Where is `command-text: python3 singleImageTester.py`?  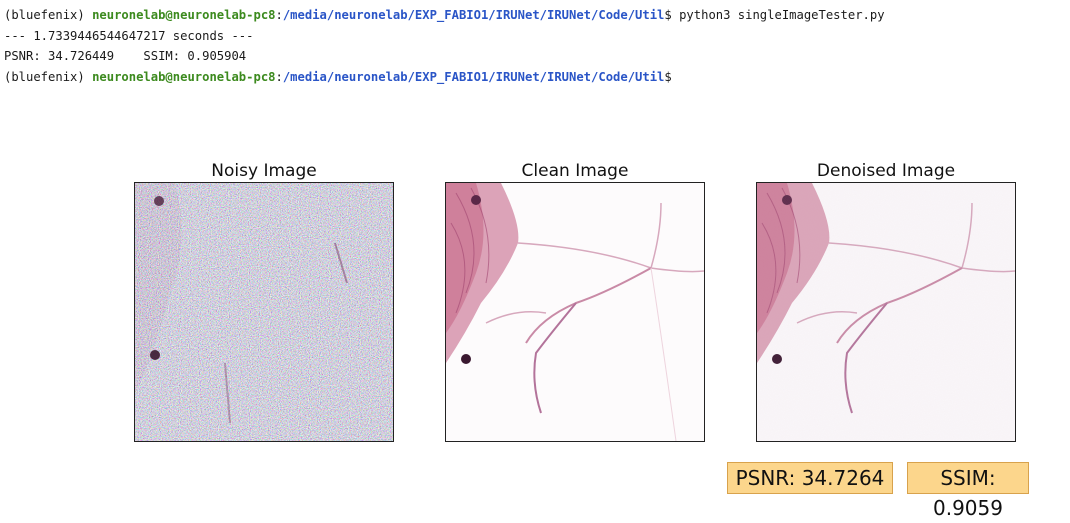
command-text: python3 singleImageTester.py is located at coordinates (782, 15).